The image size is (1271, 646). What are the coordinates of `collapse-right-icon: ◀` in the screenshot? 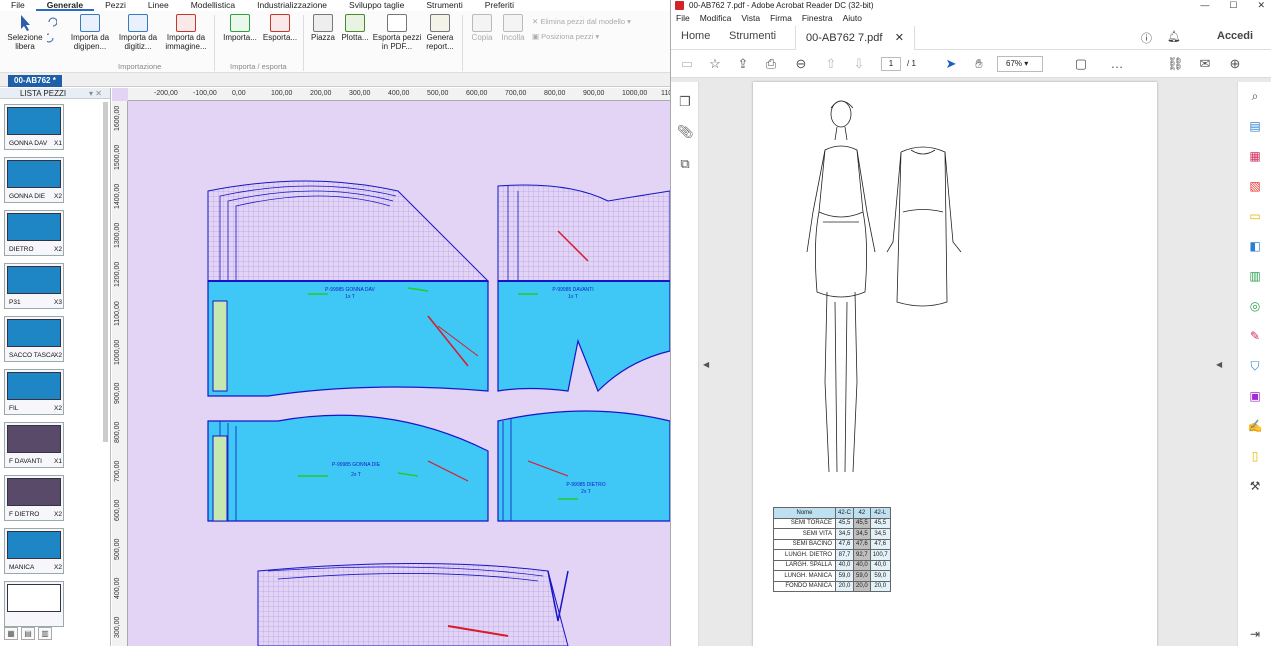 It's located at (1219, 364).